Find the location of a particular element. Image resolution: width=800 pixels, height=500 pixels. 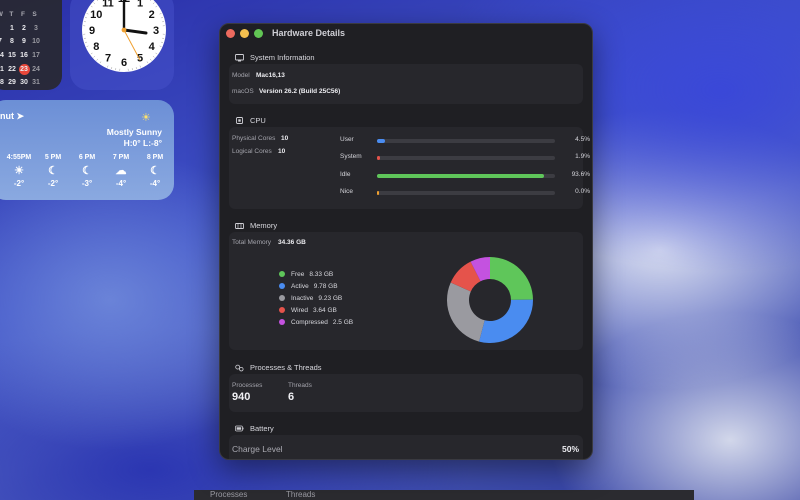

clock-number: 11 is located at coordinates (108, 4).